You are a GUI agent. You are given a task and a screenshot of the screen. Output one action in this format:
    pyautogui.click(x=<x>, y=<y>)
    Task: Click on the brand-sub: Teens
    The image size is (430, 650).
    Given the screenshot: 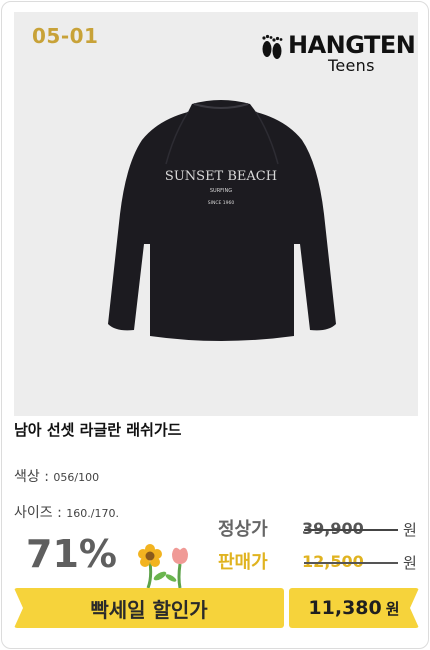 What is the action you would take?
    pyautogui.click(x=351, y=65)
    